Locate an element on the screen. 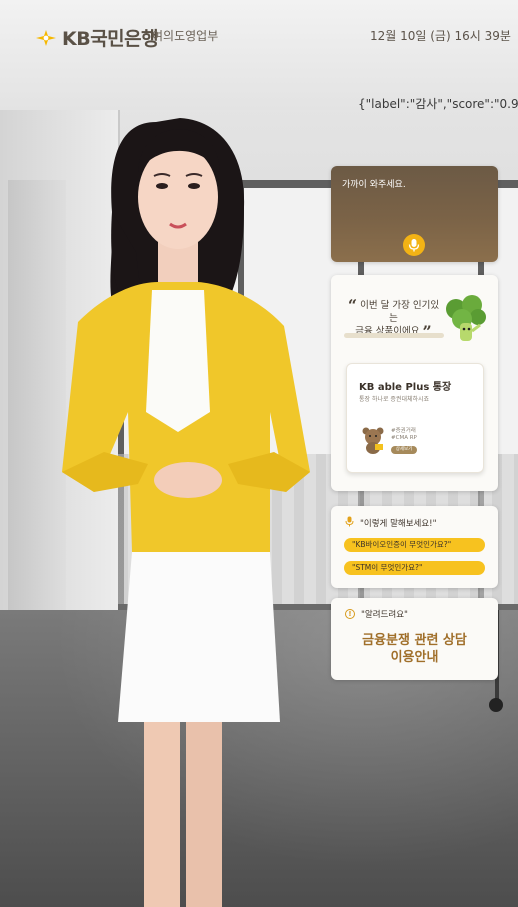 The height and width of the screenshot is (907, 518). microphone-small-icon is located at coordinates (349, 523).